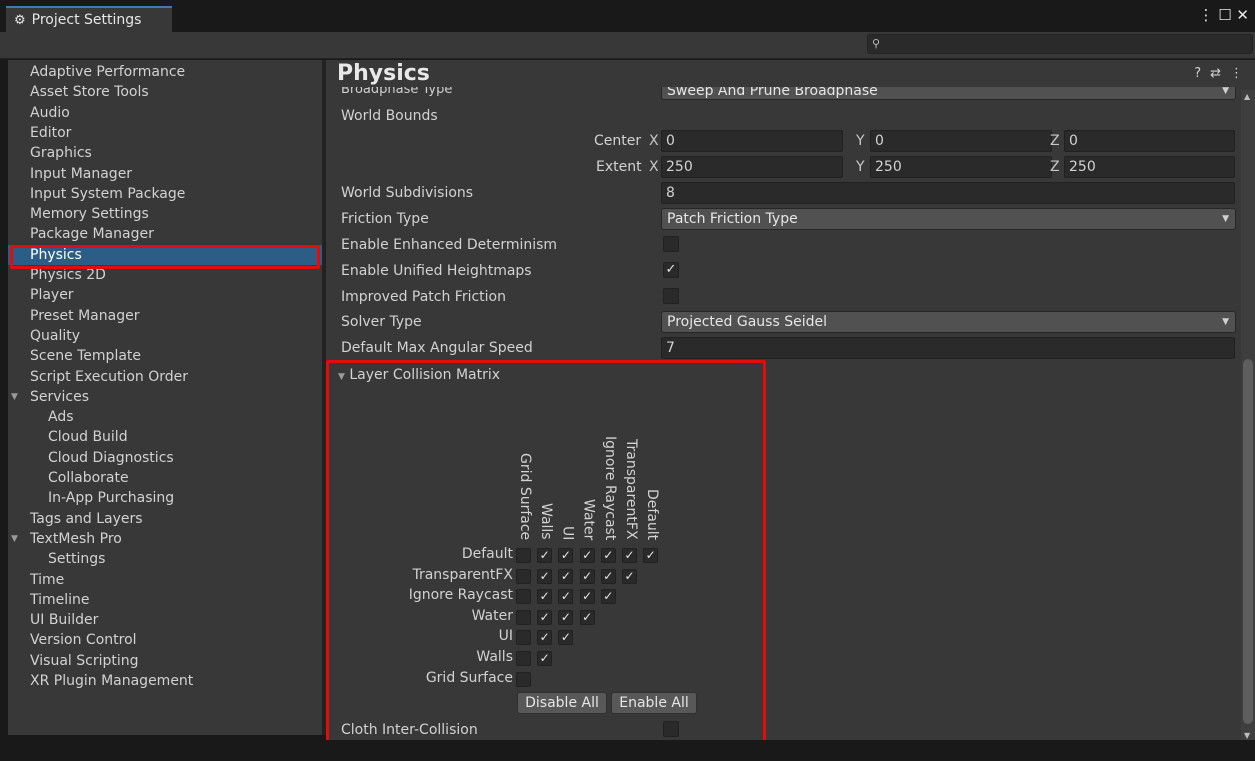 This screenshot has height=761, width=1255. What do you see at coordinates (627, 16) in the screenshot?
I see `window-titlebar: ⚙ Project Settings ⋮ ☐ ✕` at bounding box center [627, 16].